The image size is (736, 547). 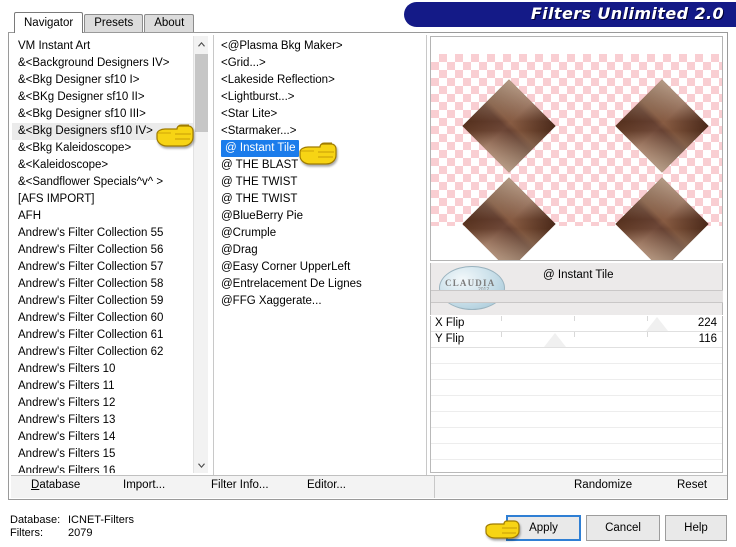 I want to click on active-filter-name: @ Instant Tile, so click(x=578, y=275).